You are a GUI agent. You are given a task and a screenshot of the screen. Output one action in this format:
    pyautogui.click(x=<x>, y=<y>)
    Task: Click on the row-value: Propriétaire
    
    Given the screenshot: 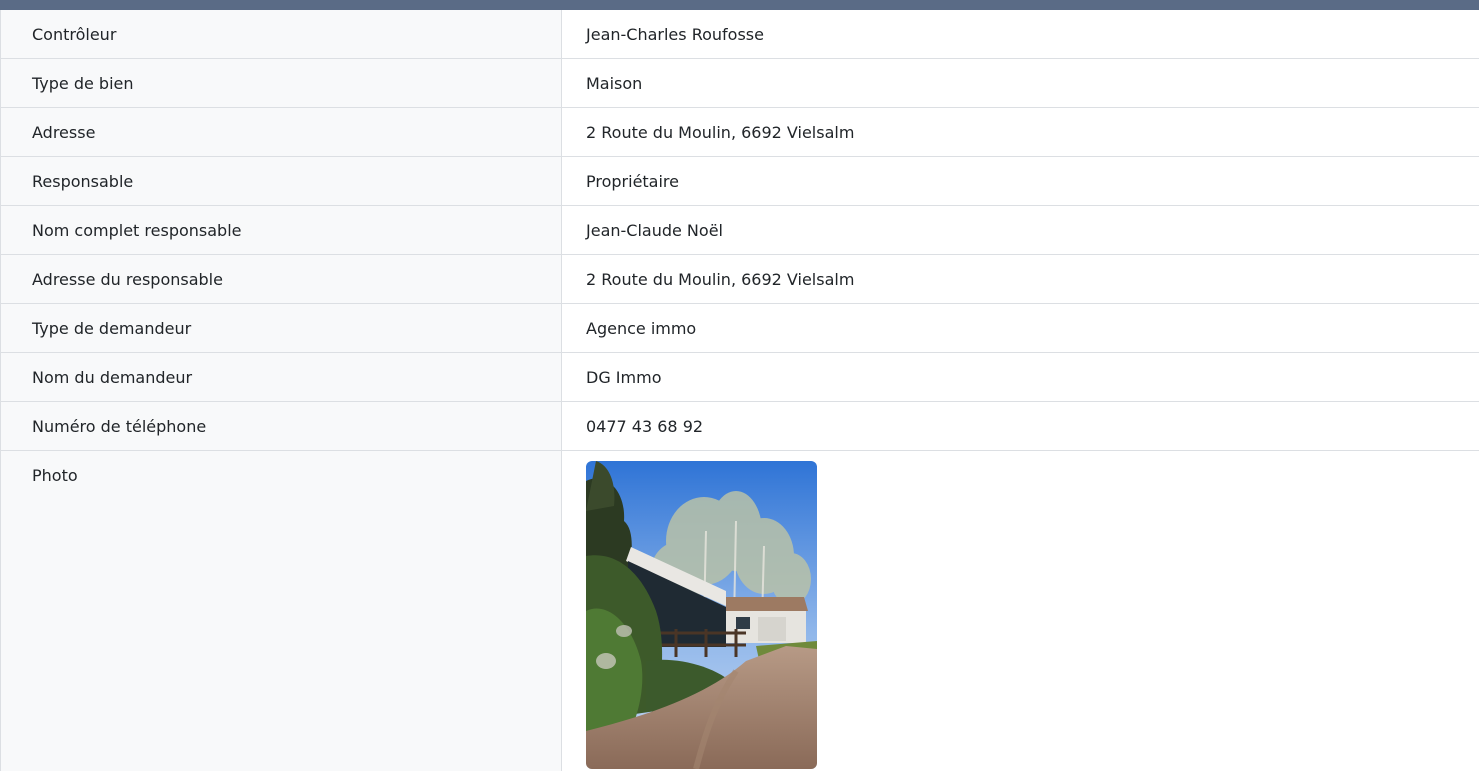 What is the action you would take?
    pyautogui.click(x=632, y=181)
    